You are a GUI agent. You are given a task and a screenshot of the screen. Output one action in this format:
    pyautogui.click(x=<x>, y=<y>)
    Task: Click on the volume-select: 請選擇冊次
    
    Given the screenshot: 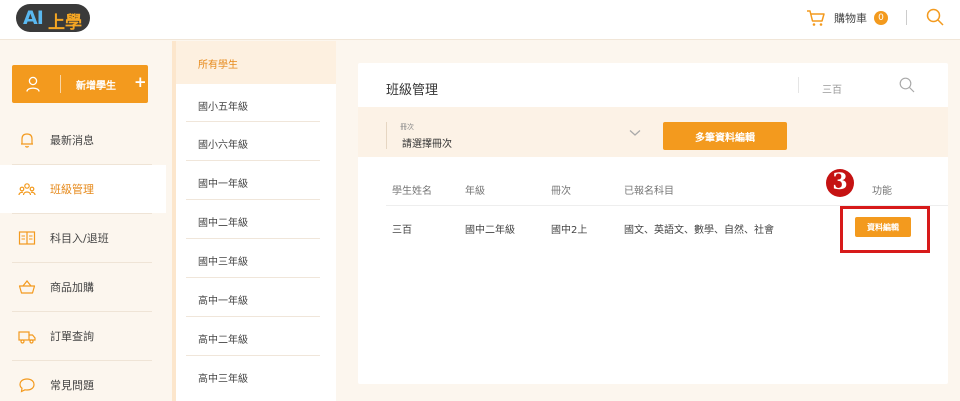 What is the action you would take?
    pyautogui.click(x=427, y=142)
    